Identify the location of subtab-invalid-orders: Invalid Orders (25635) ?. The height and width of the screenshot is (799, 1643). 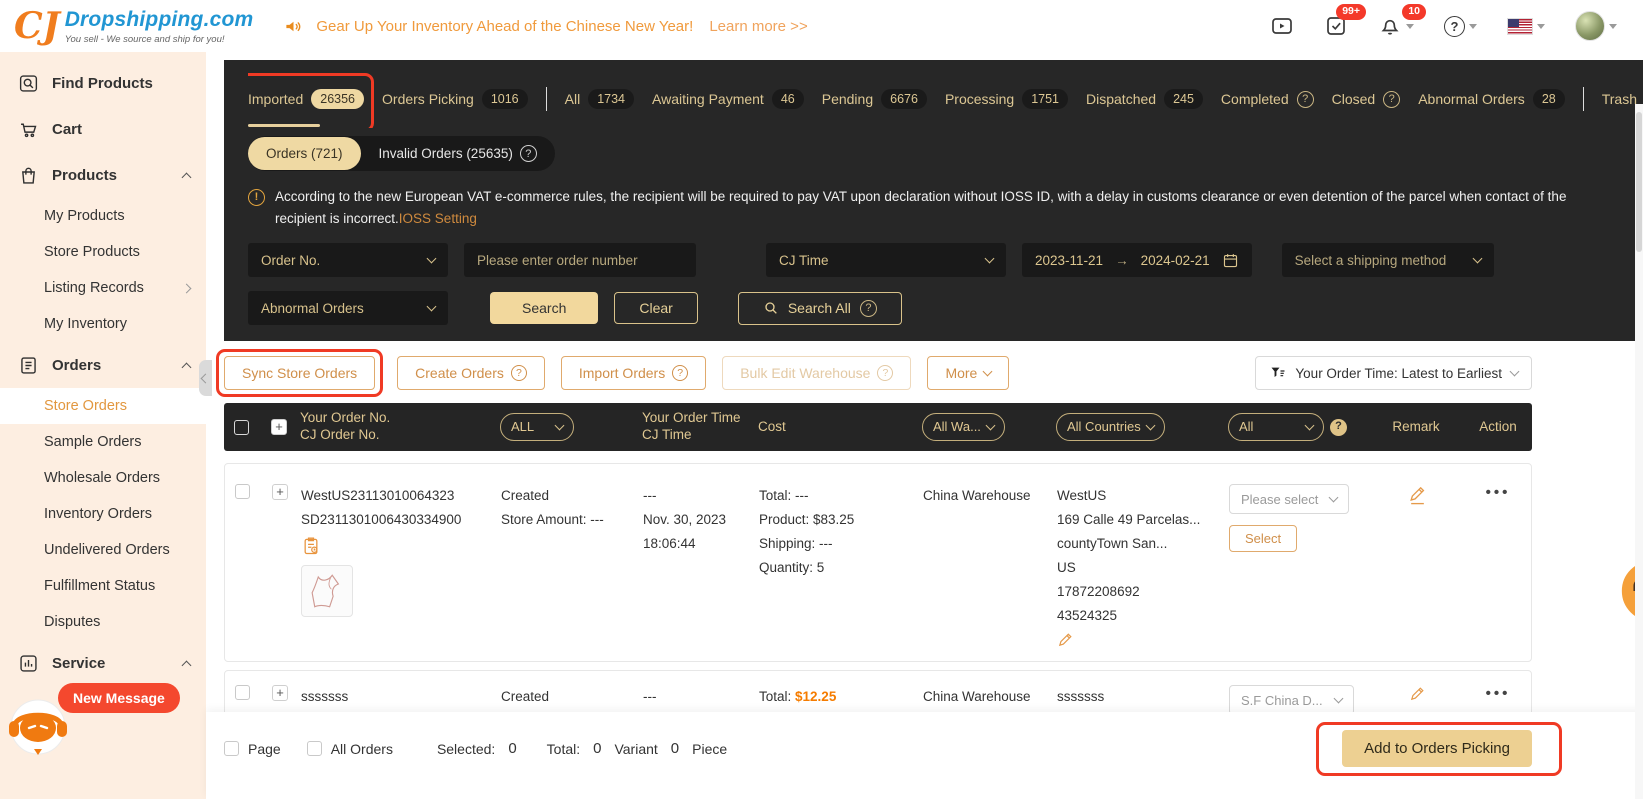
(458, 153).